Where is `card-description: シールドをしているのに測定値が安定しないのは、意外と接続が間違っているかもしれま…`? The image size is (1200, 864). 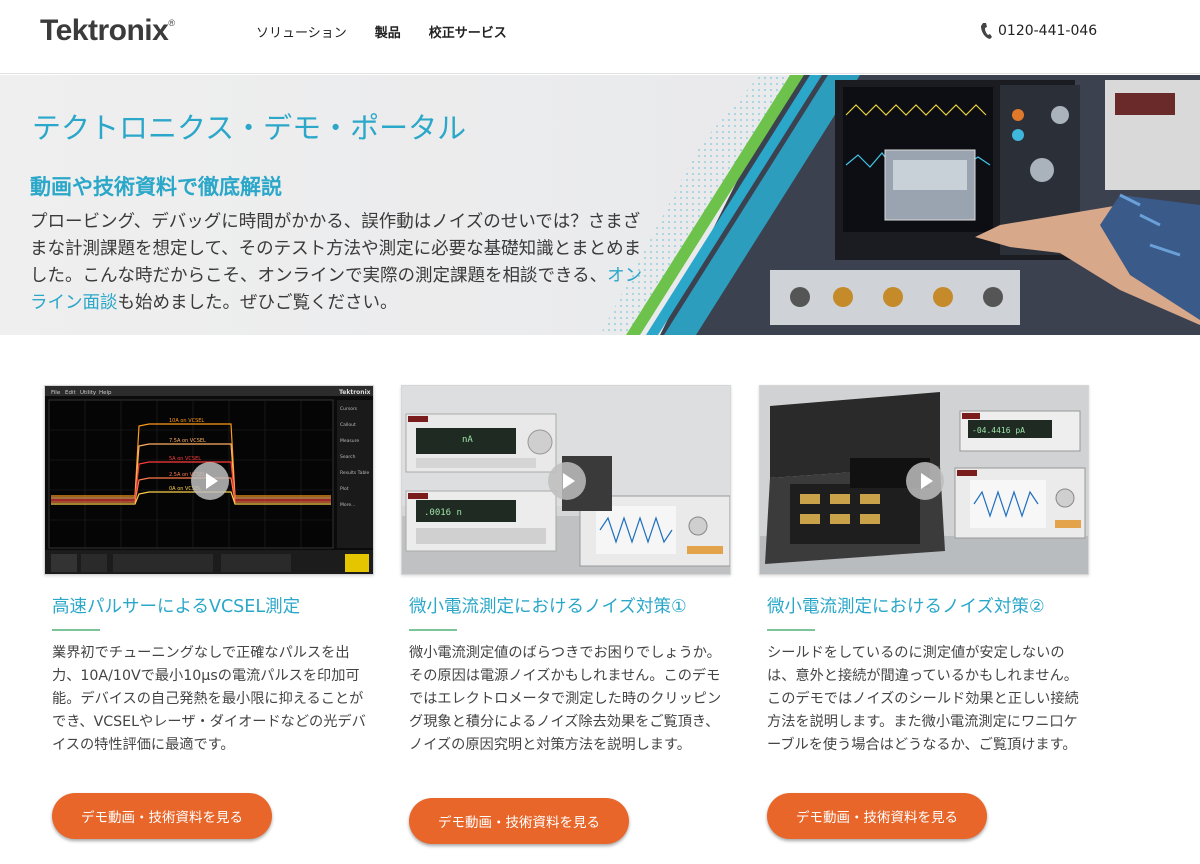
card-description: シールドをしているのに測定値が安定しないのは、意外と接続が間違っているかもしれま… is located at coordinates (923, 699).